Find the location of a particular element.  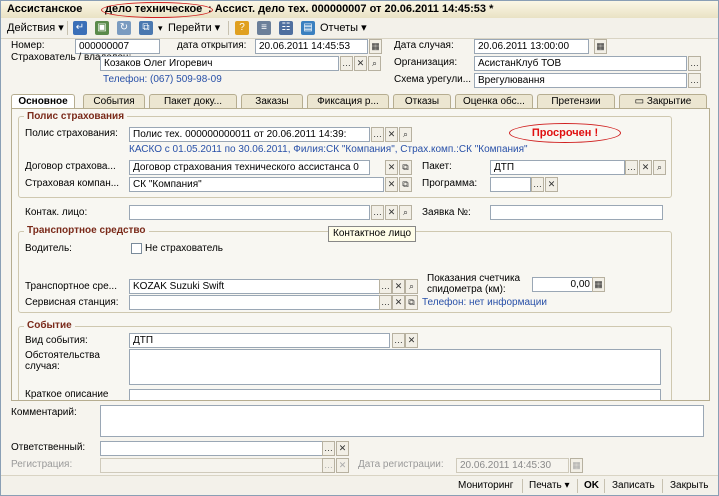

actions-menu: Действия ▾ is located at coordinates (35, 28).